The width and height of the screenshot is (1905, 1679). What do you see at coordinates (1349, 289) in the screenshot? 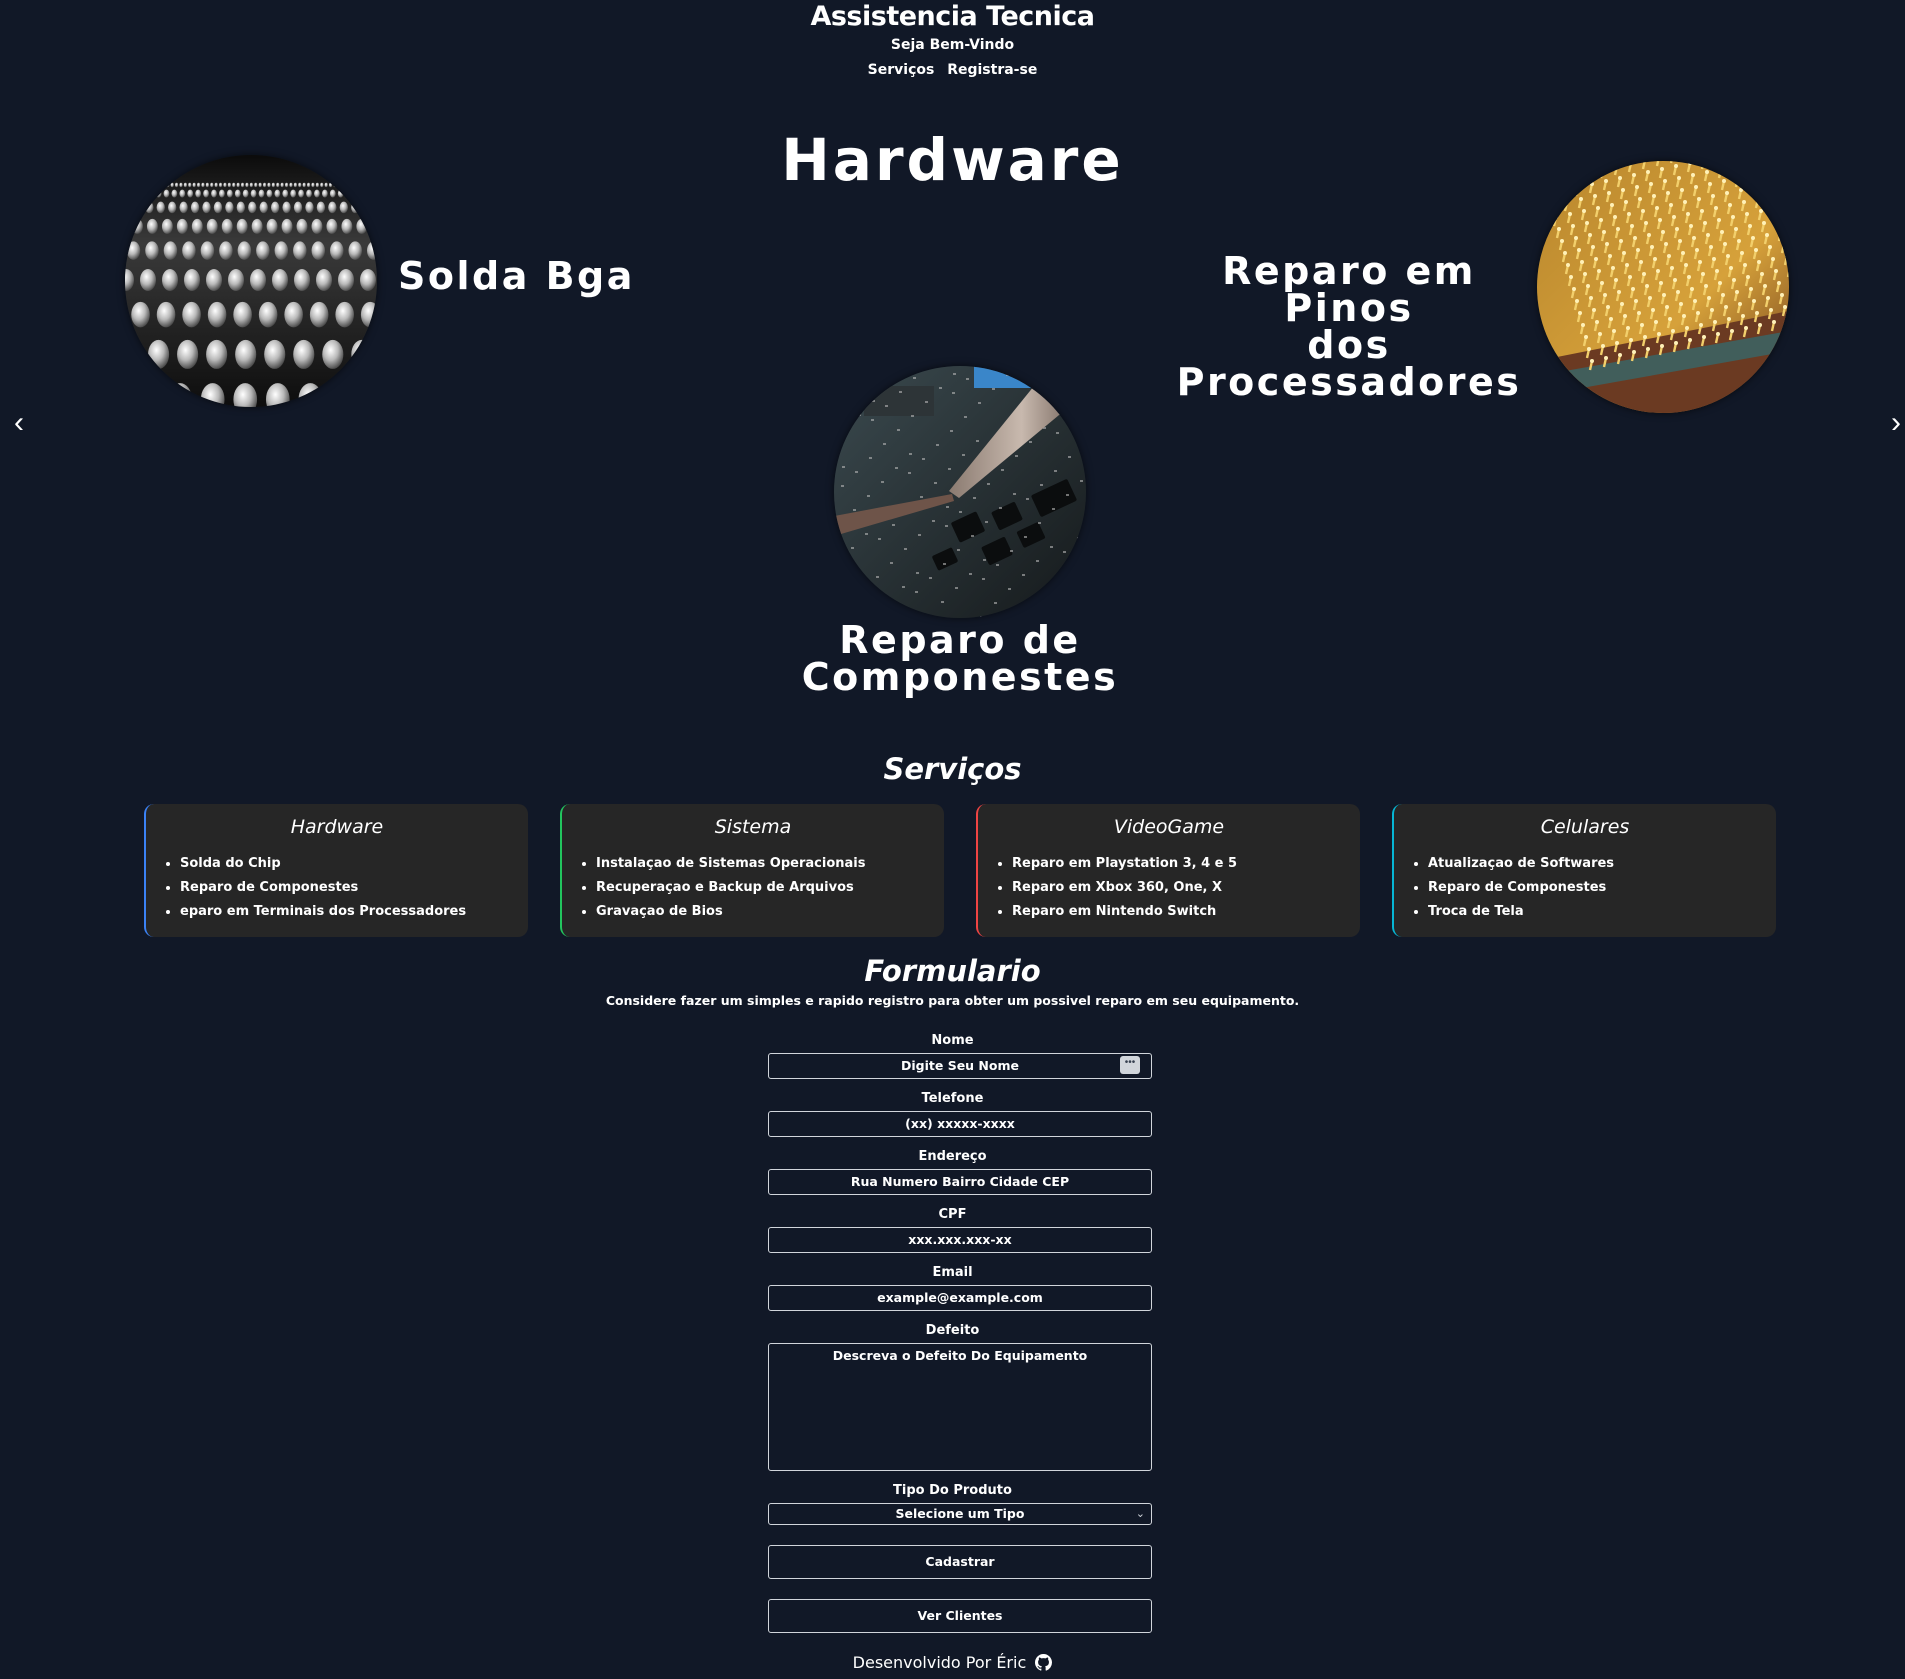
I see `slide-caption-pins-line1: Reparo em Pinos` at bounding box center [1349, 289].